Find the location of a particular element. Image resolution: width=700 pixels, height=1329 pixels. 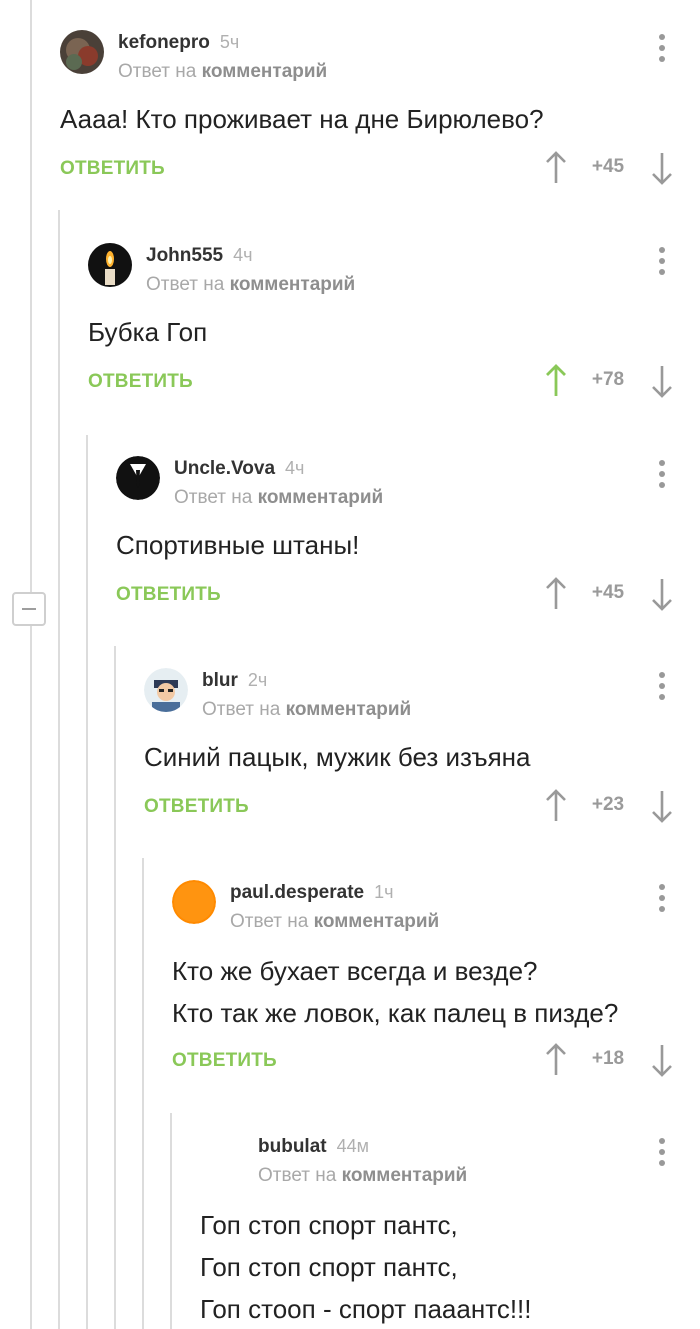

author-name: kefonepro is located at coordinates (164, 42).